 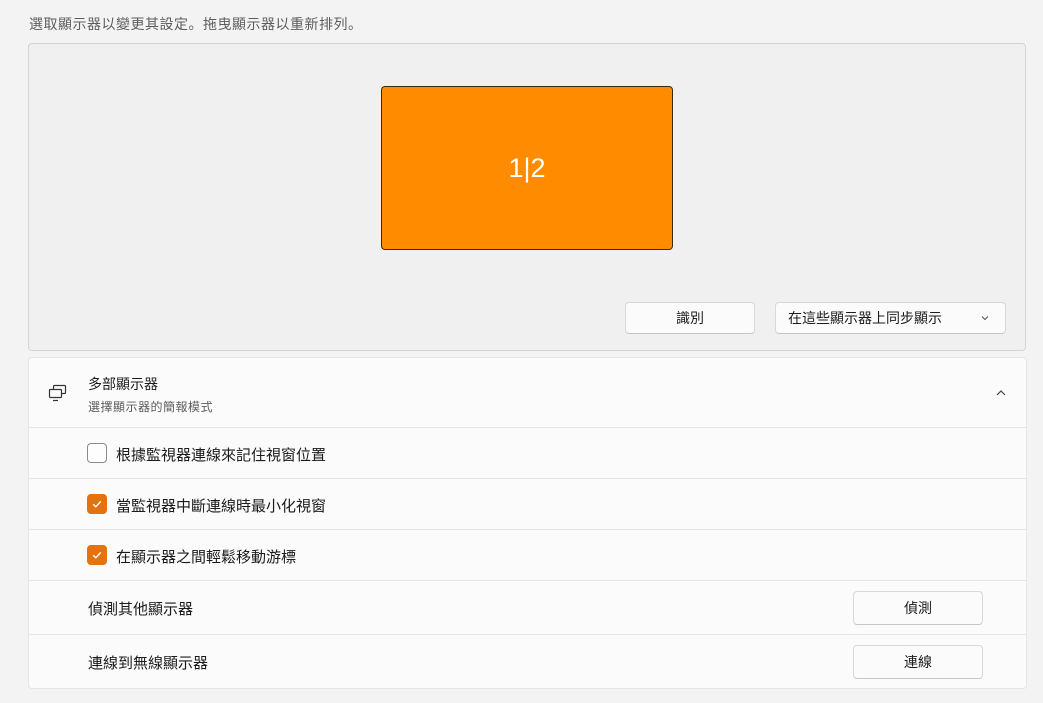 What do you see at coordinates (206, 557) in the screenshot?
I see `easy-cursor-label: 在顯示器之間輕鬆移動游標` at bounding box center [206, 557].